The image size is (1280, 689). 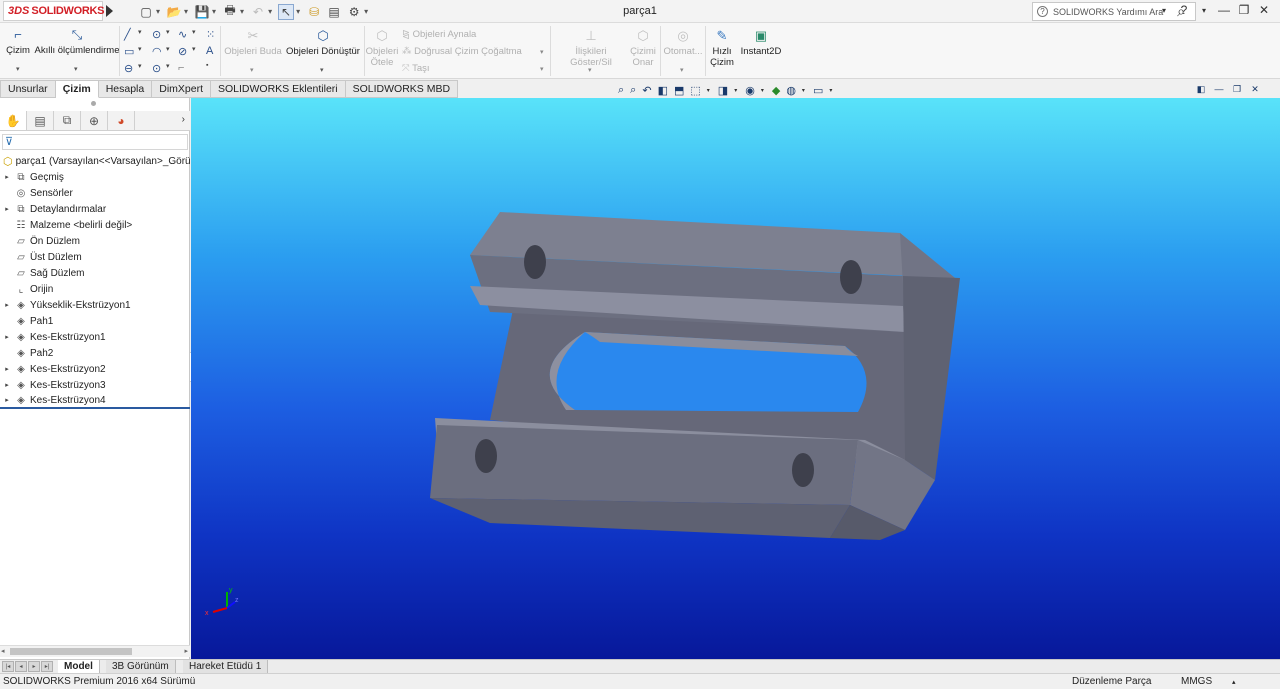 What do you see at coordinates (76, 69) in the screenshot?
I see `smart-dimension-dropdown-icon: ▾` at bounding box center [76, 69].